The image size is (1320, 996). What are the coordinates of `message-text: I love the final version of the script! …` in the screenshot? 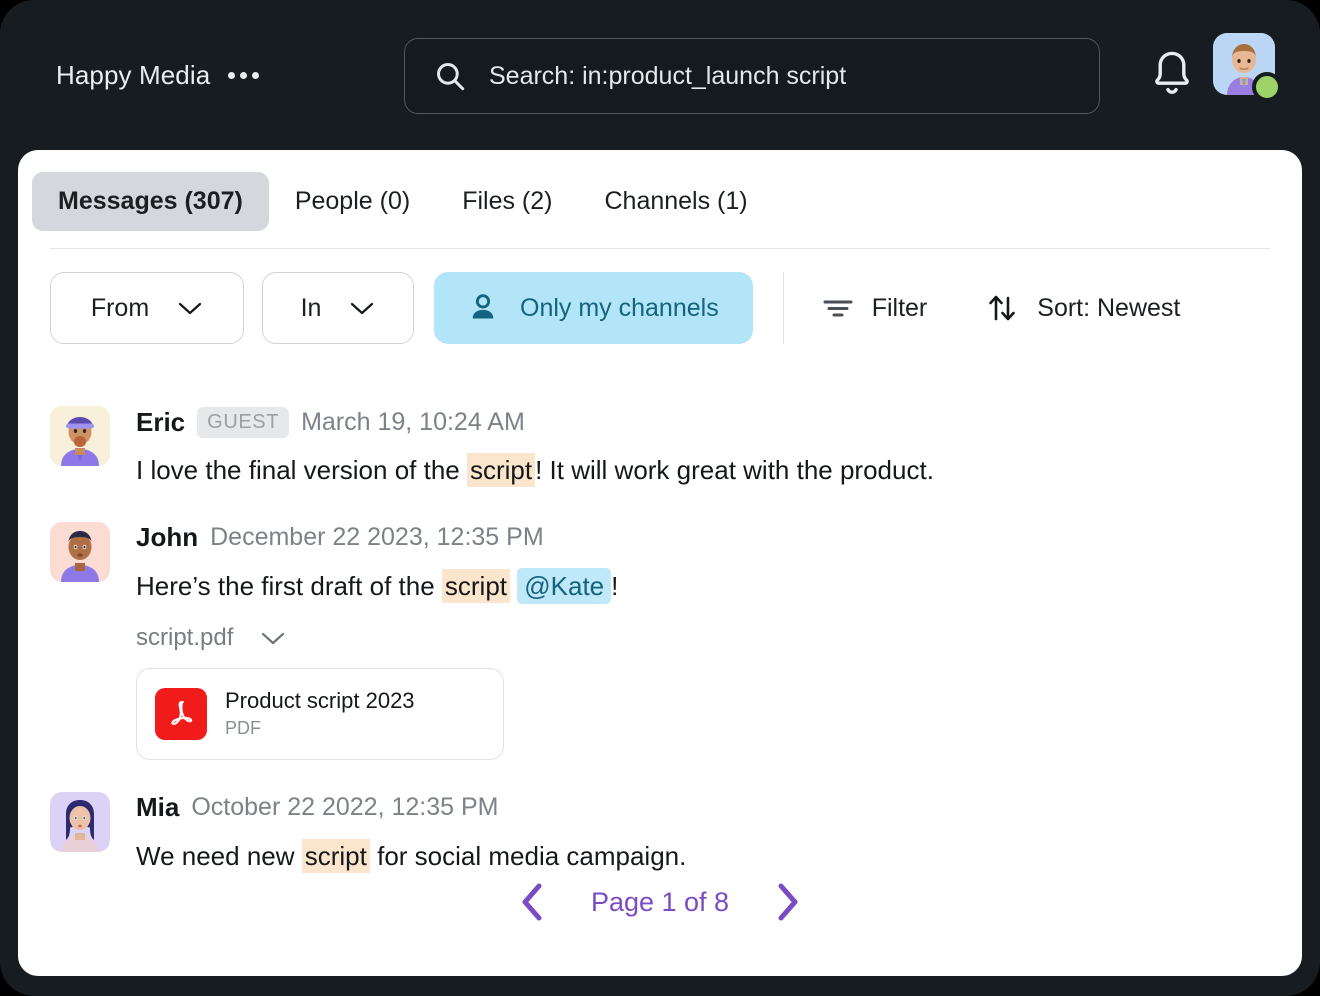 It's located at (703, 470).